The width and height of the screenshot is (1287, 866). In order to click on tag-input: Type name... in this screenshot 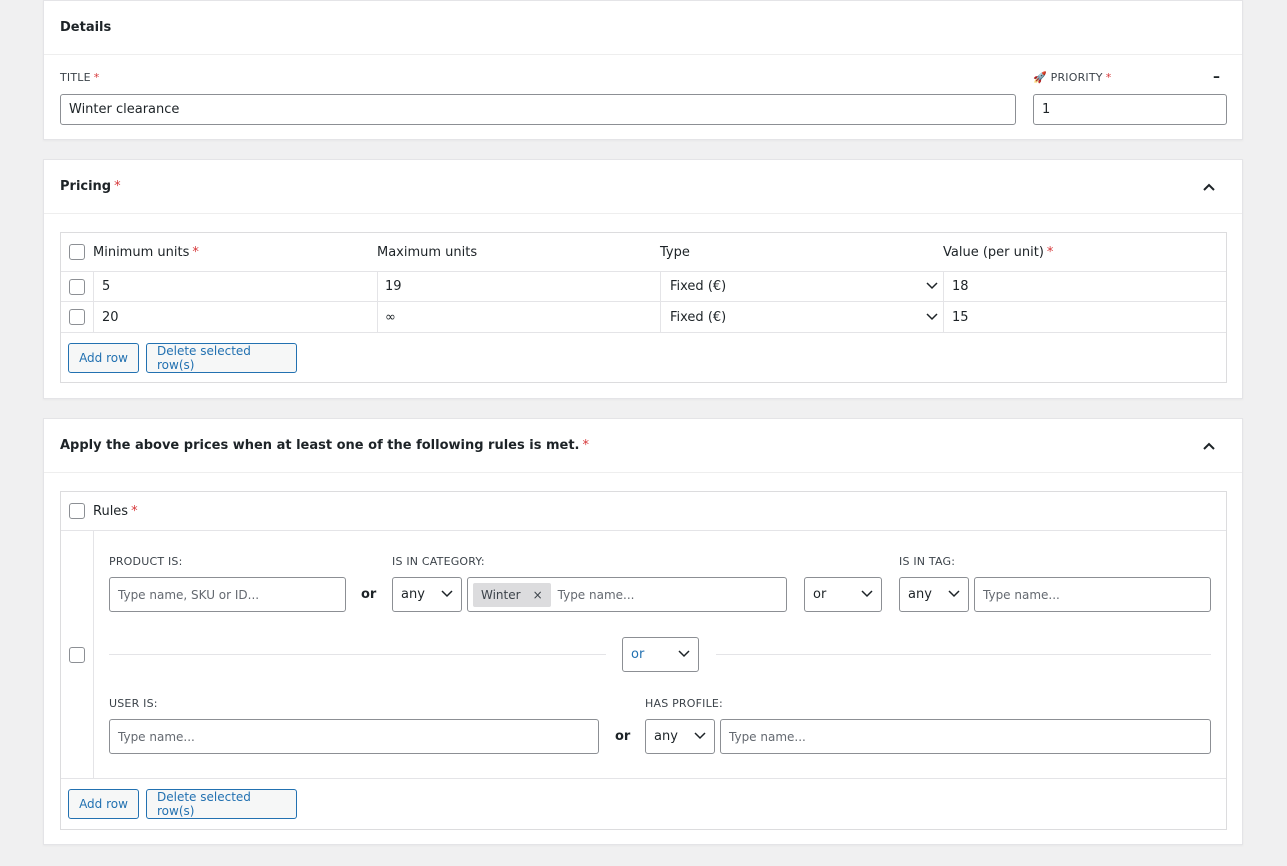, I will do `click(1092, 594)`.